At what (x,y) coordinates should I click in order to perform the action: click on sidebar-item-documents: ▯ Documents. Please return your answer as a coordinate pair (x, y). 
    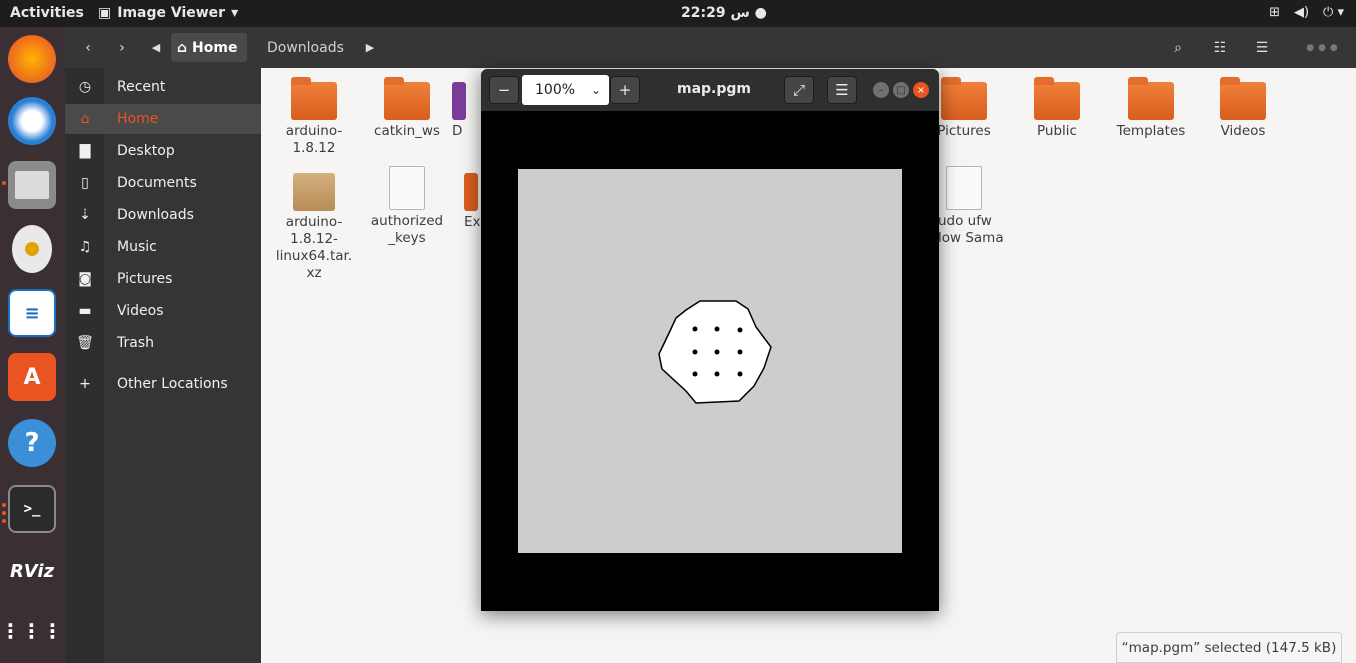
    Looking at the image, I should click on (163, 183).